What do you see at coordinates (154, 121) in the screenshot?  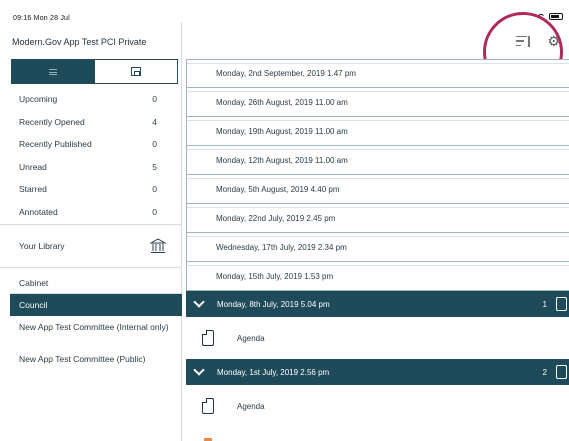 I see `filter-count: 4` at bounding box center [154, 121].